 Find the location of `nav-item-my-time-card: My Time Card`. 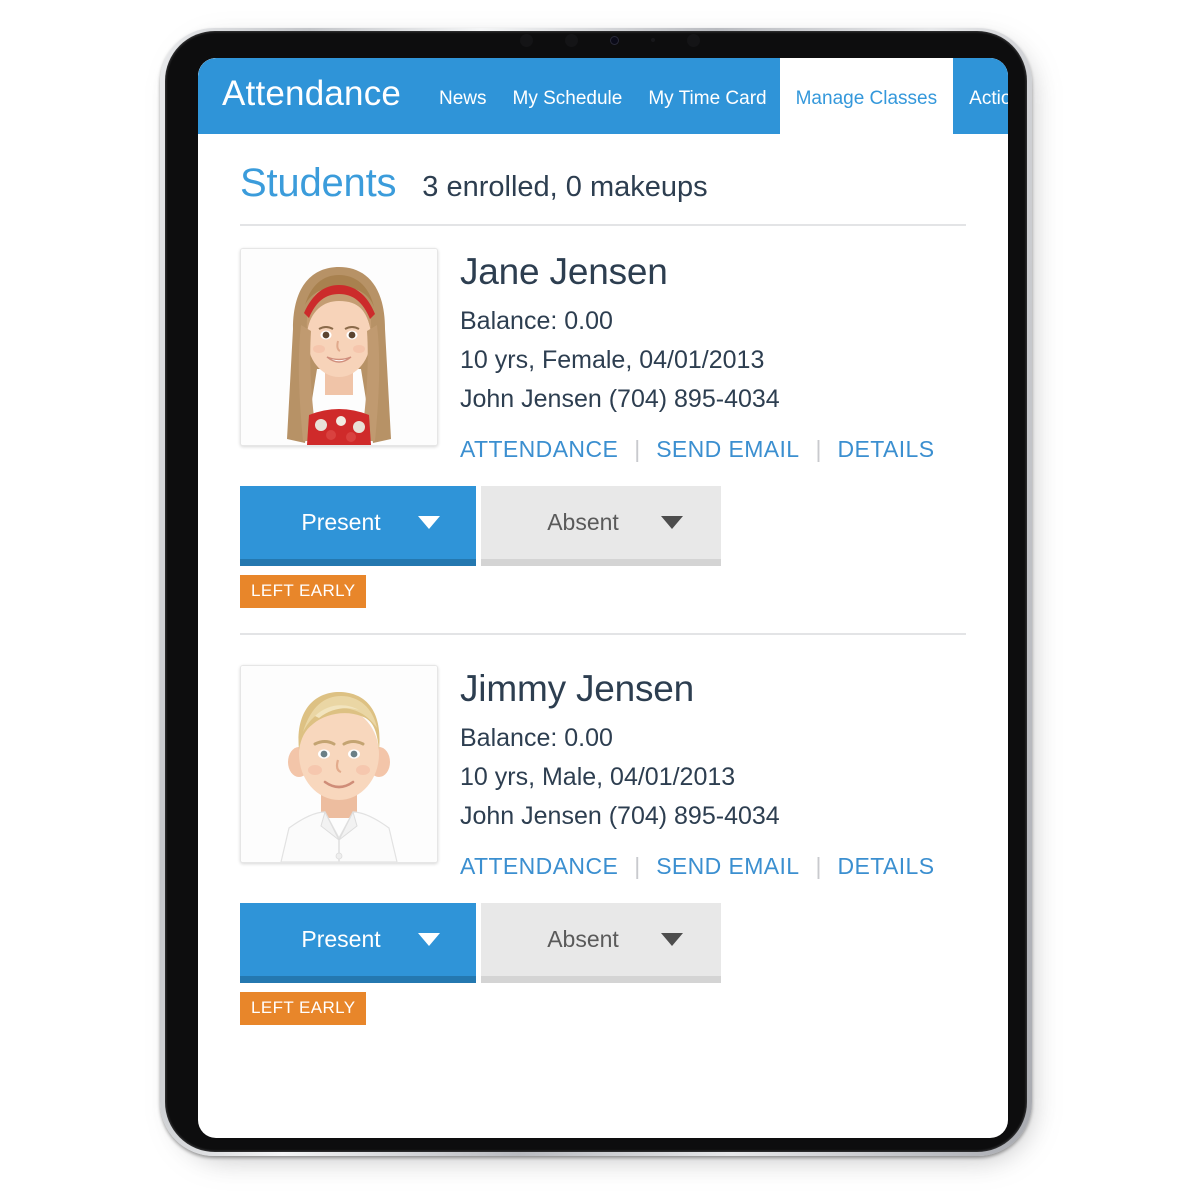

nav-item-my-time-card: My Time Card is located at coordinates (707, 96).